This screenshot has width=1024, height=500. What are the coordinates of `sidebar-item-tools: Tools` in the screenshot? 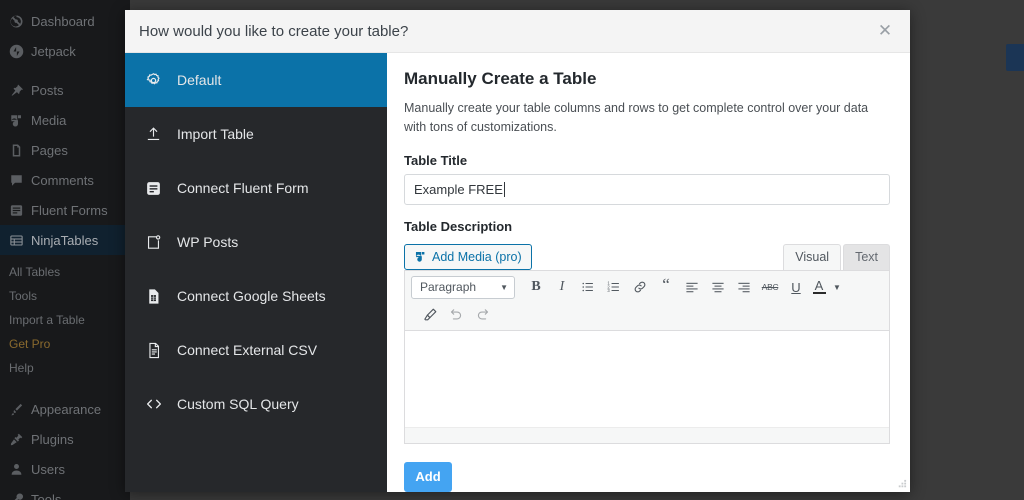 It's located at (65, 492).